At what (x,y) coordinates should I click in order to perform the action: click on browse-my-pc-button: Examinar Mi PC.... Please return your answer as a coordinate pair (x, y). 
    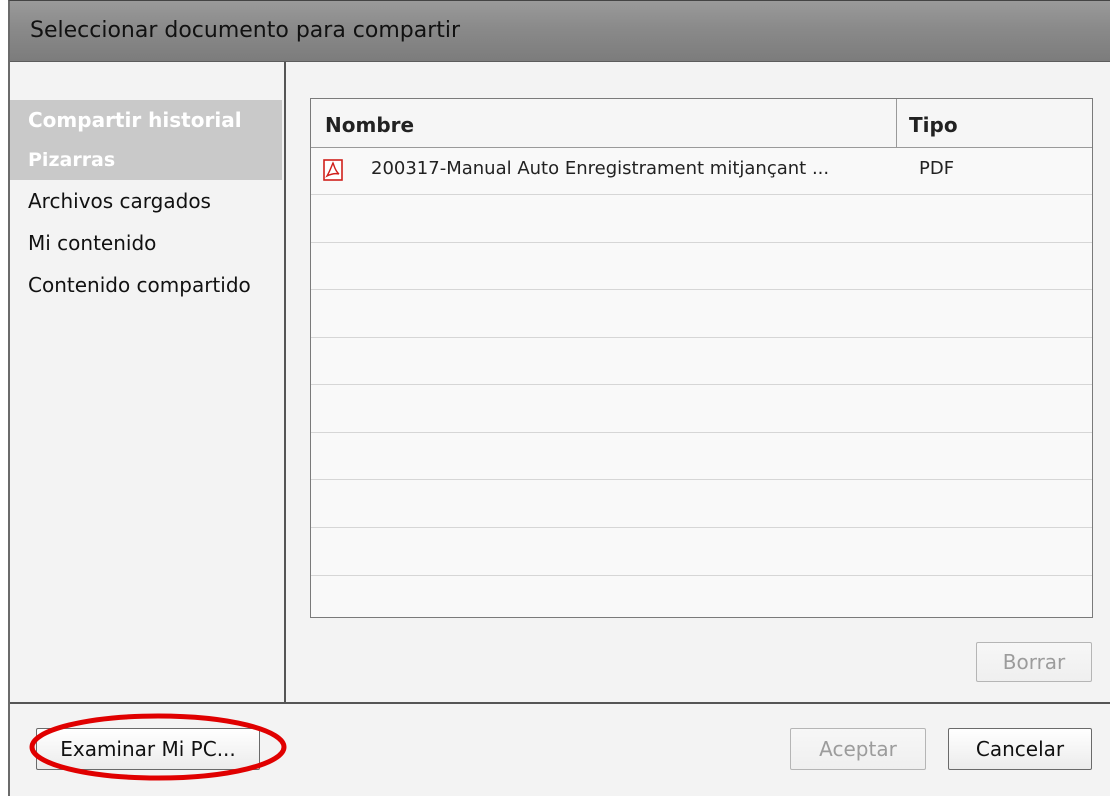
    Looking at the image, I should click on (148, 749).